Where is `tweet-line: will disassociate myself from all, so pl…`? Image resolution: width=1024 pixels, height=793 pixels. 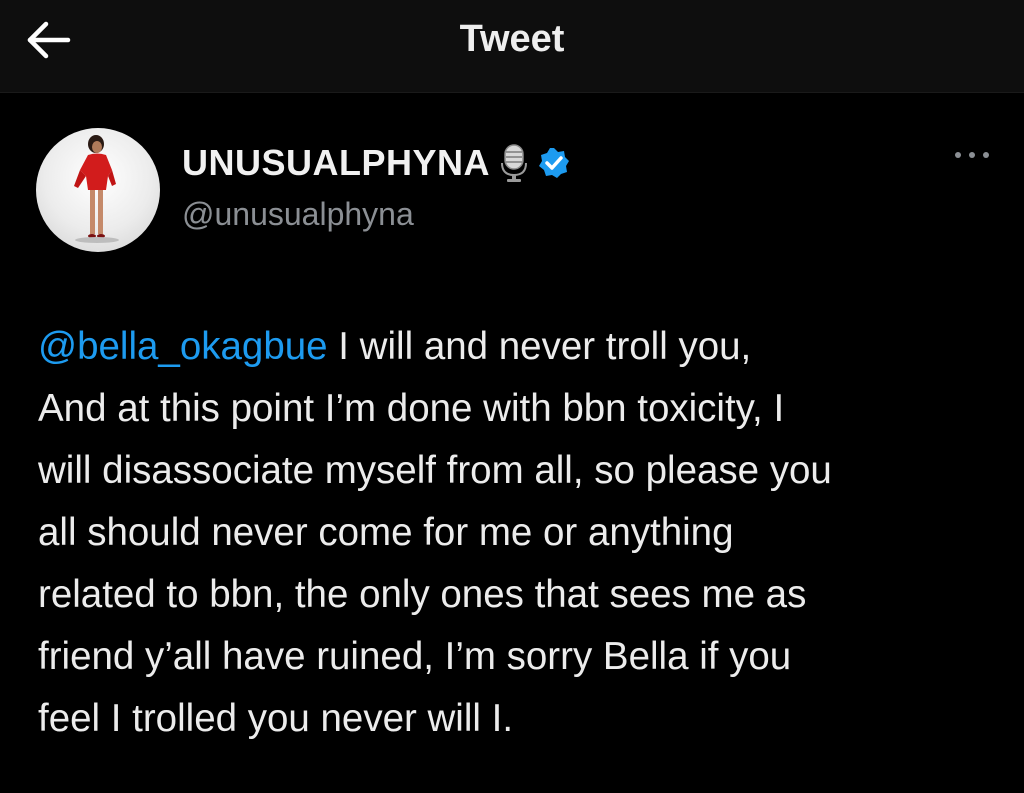 tweet-line: will disassociate myself from all, so pl… is located at coordinates (435, 470).